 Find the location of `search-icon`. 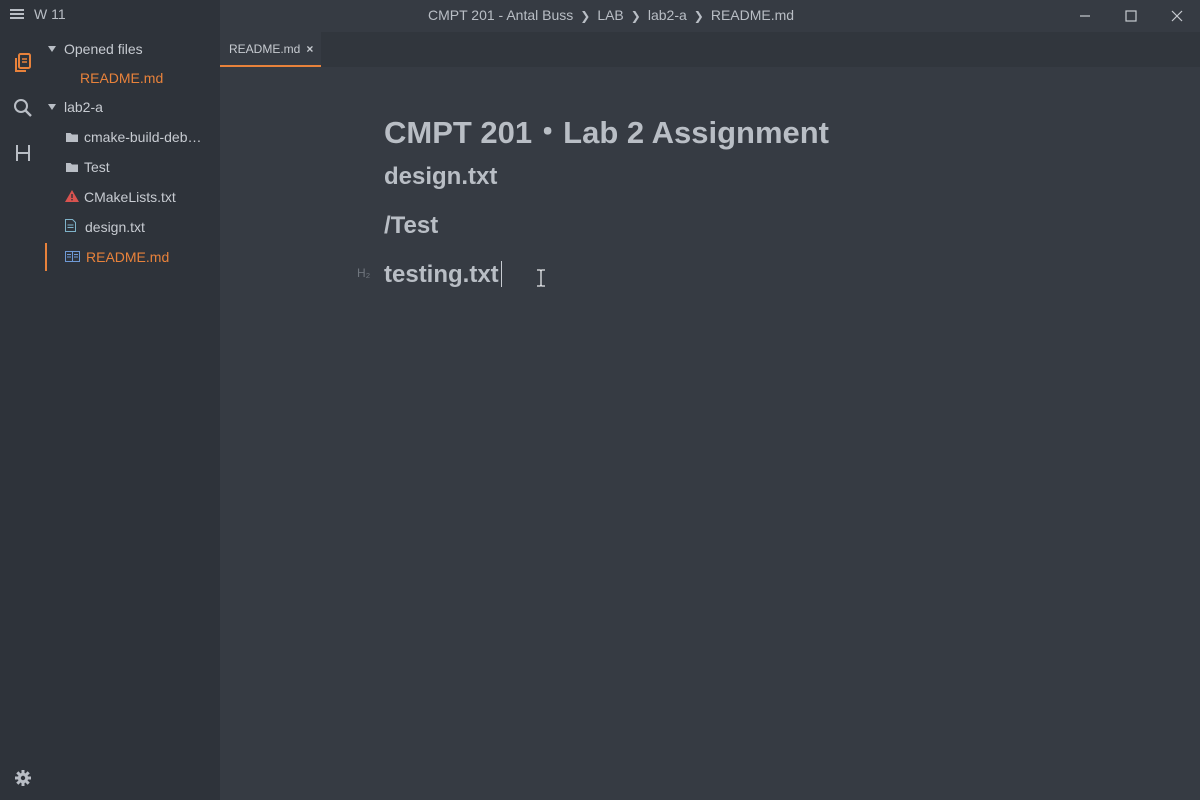

search-icon is located at coordinates (23, 108).